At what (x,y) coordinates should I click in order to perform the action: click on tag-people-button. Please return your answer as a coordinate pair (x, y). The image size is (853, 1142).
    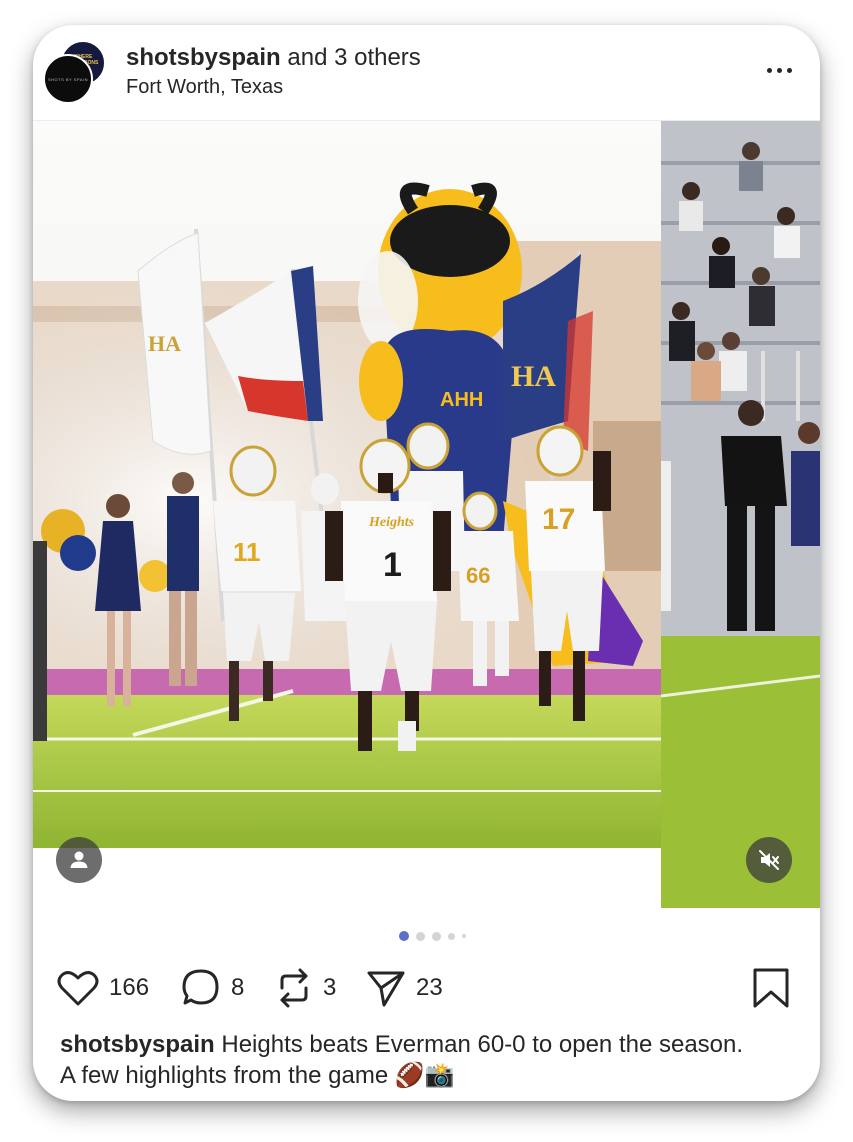
    Looking at the image, I should click on (79, 860).